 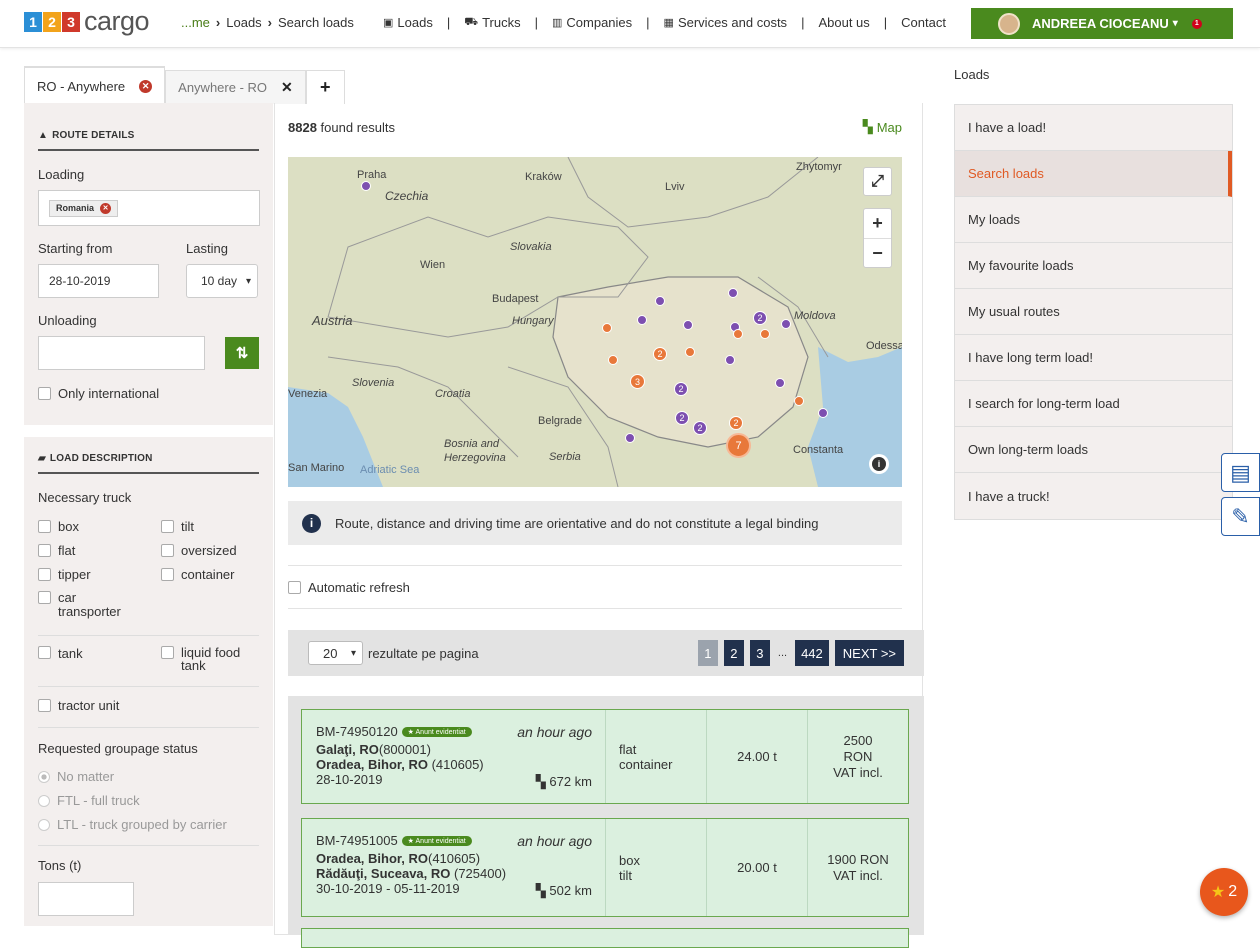 I want to click on page-link-current: 1, so click(x=707, y=653).